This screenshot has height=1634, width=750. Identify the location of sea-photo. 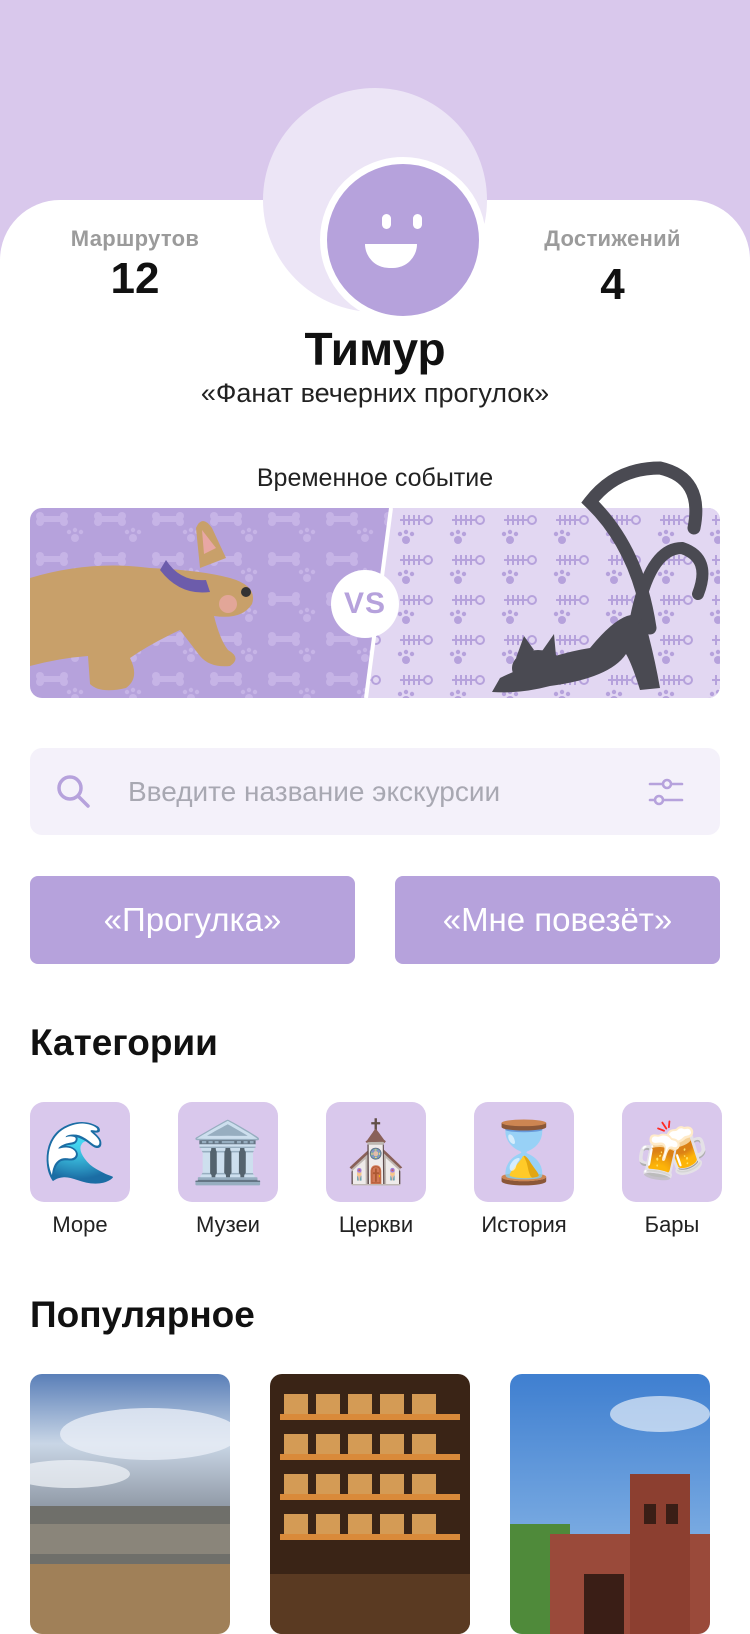
(130, 1504).